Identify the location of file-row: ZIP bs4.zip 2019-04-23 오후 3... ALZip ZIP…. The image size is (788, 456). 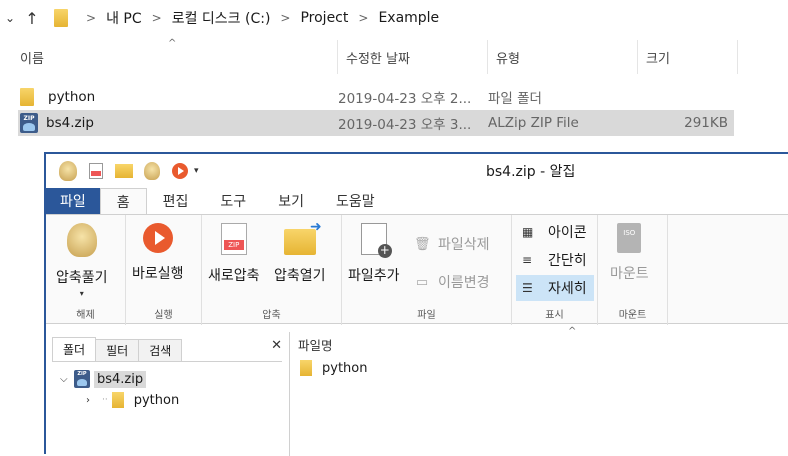
(376, 123).